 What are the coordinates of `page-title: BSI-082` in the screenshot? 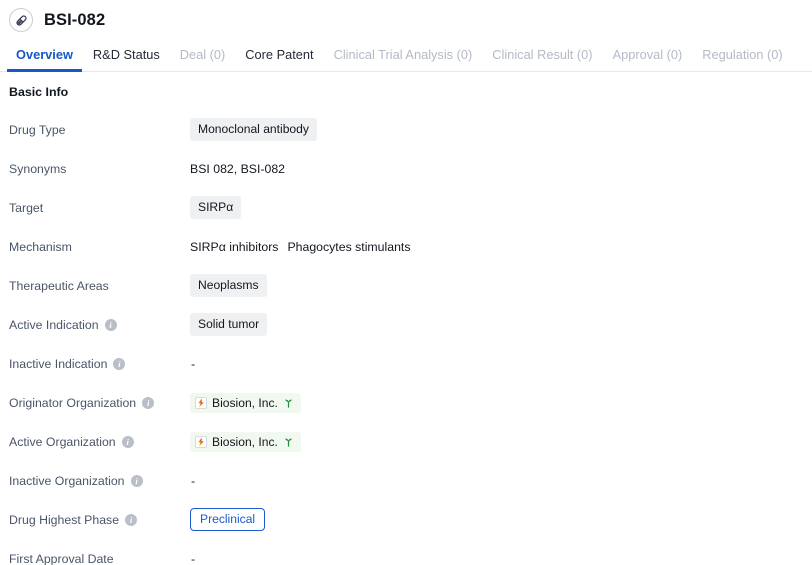 It's located at (75, 19).